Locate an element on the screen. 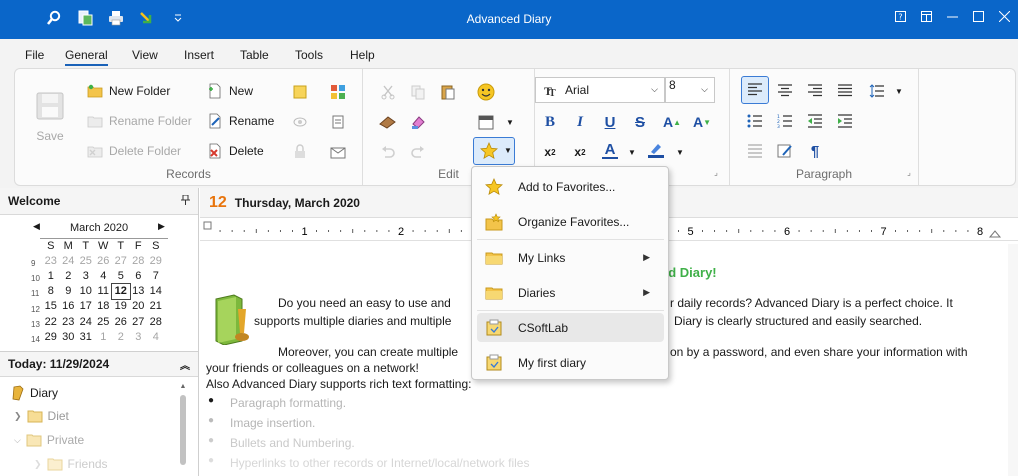  calendar-day: 10 is located at coordinates (86, 291).